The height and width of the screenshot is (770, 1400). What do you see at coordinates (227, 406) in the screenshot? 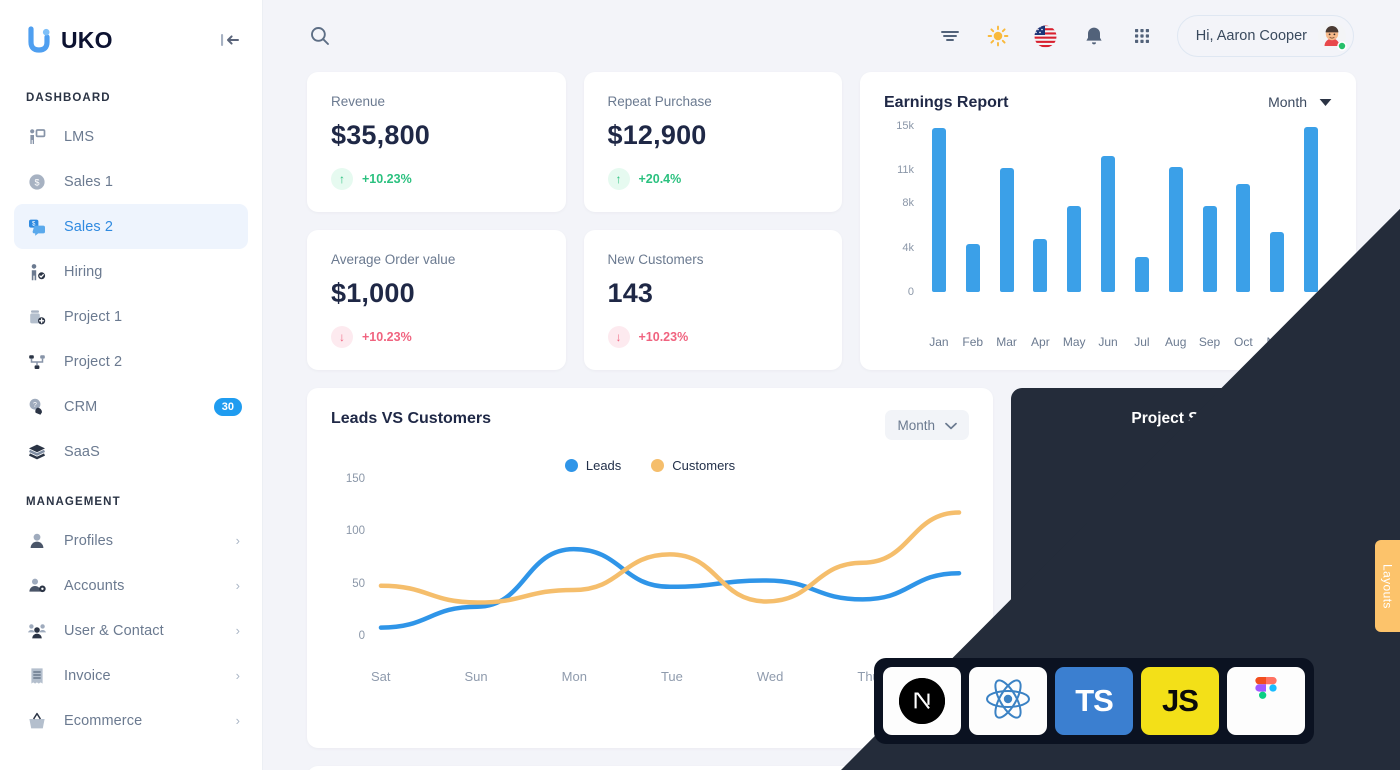
I see `sidebar-badge-crm: 30` at bounding box center [227, 406].